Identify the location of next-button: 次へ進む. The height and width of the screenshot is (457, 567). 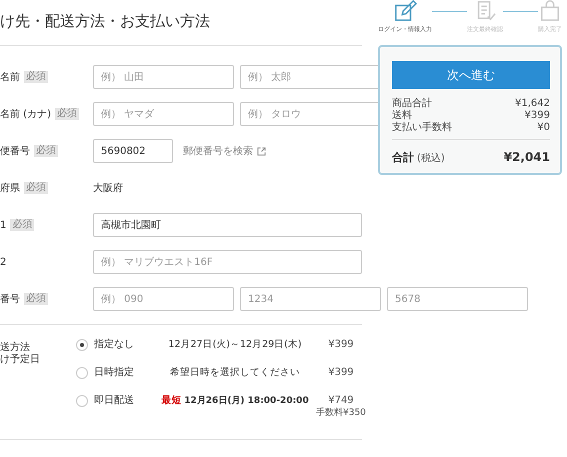
(471, 75).